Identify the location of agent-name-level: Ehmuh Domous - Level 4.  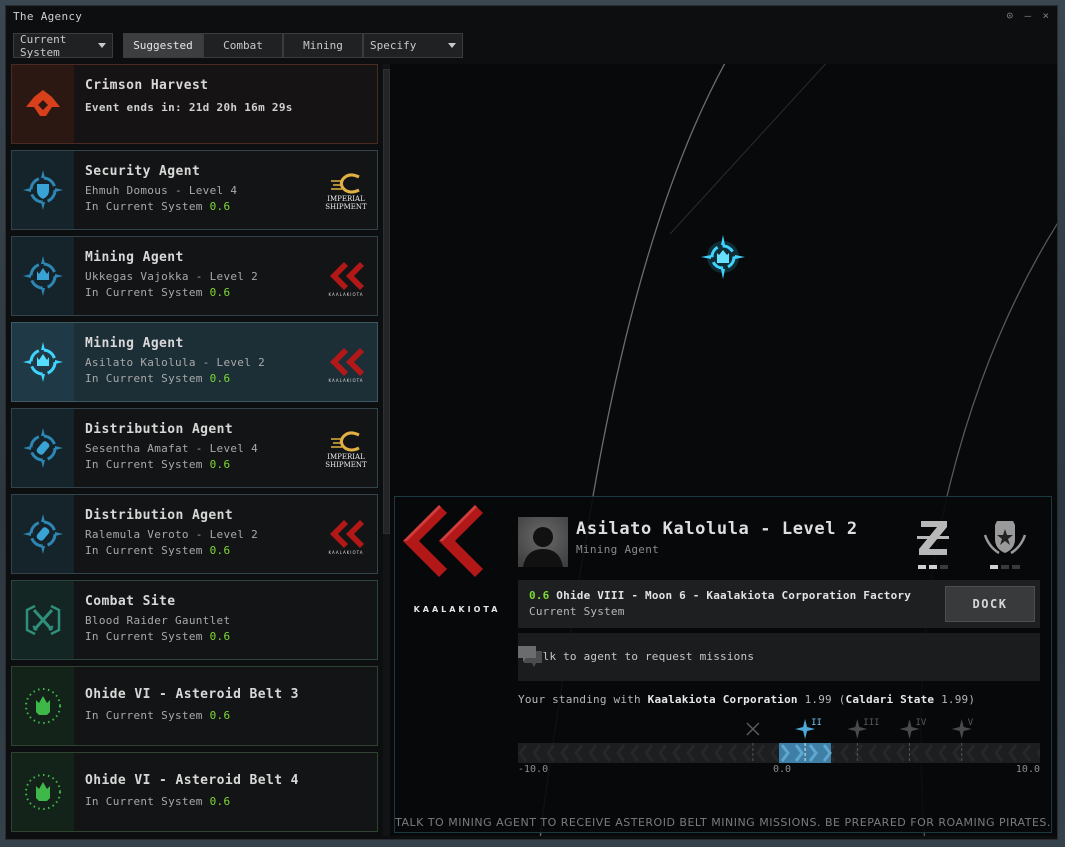
(161, 190).